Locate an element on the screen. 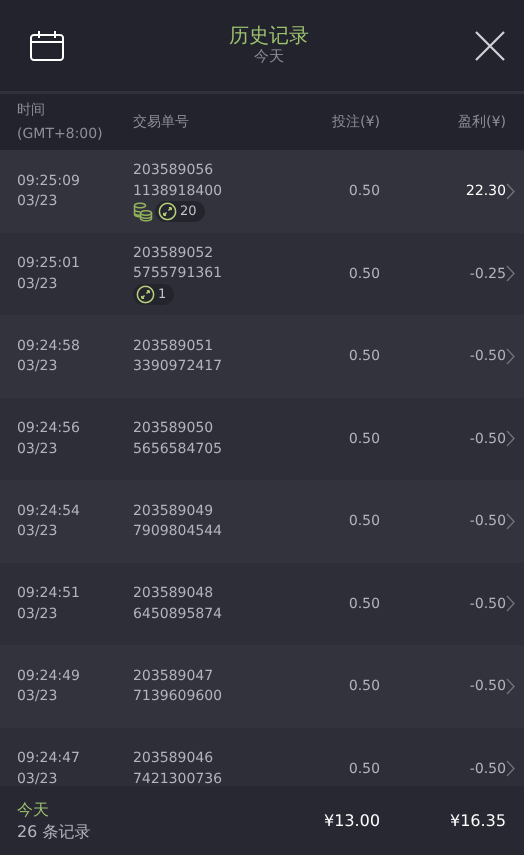  history-row: 09:25:01 03/23 203589052 5755791361 1 0.50 -0.25 is located at coordinates (262, 273).